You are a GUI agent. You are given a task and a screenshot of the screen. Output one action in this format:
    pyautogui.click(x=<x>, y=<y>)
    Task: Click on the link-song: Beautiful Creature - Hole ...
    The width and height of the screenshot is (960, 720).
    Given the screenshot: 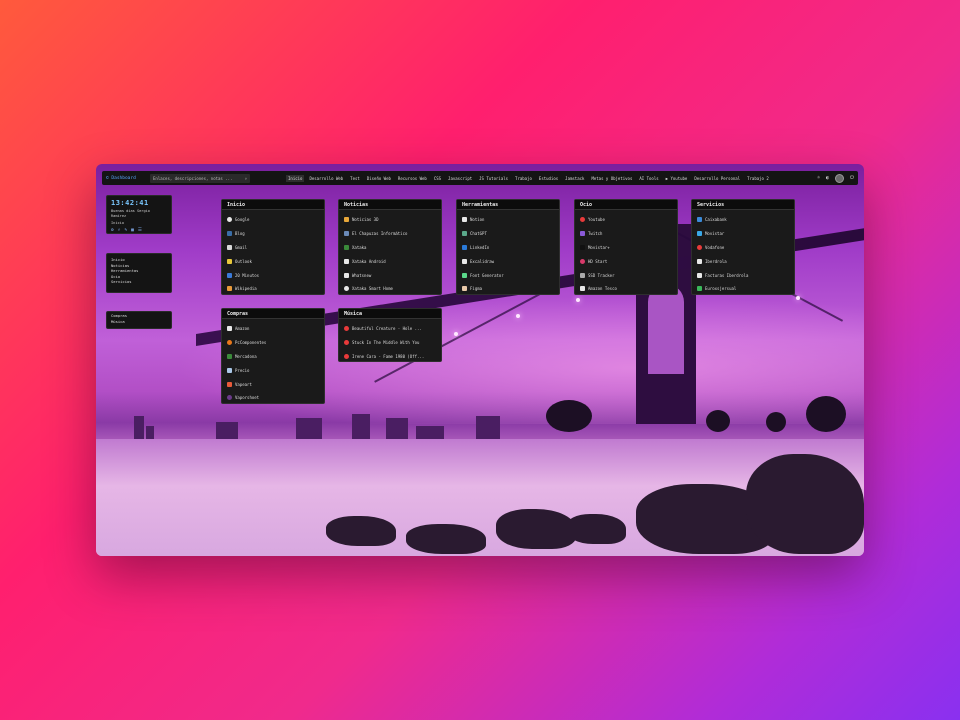 What is the action you would take?
    pyautogui.click(x=390, y=329)
    